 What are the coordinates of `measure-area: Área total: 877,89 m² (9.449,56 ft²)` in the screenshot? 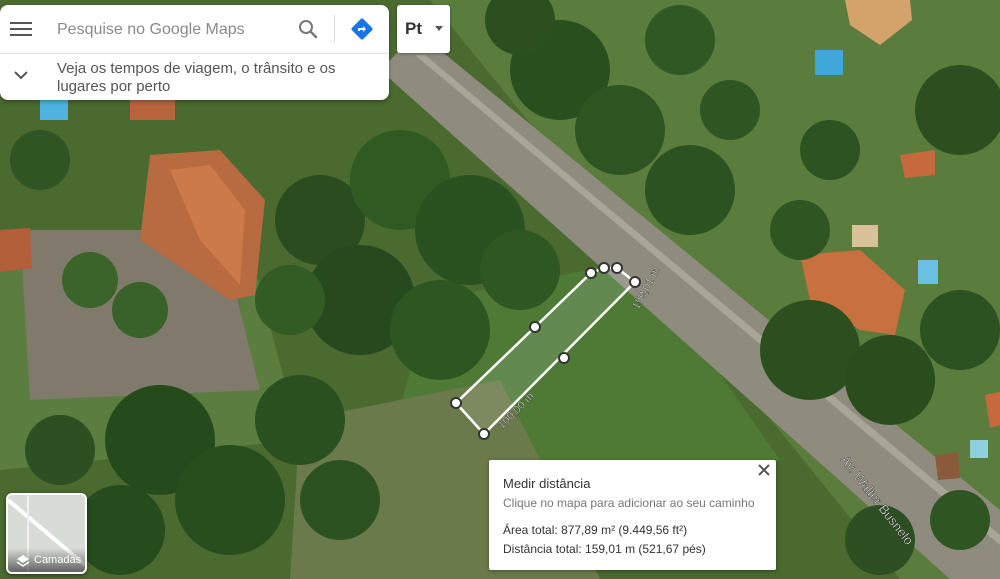 It's located at (595, 530).